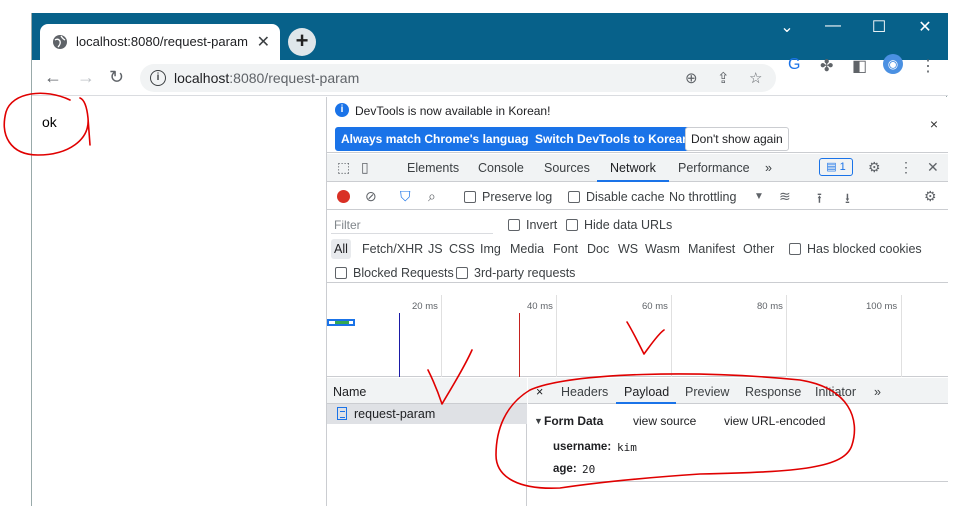 This screenshot has width=966, height=506. What do you see at coordinates (371, 196) in the screenshot?
I see `clear-icon: ⊘` at bounding box center [371, 196].